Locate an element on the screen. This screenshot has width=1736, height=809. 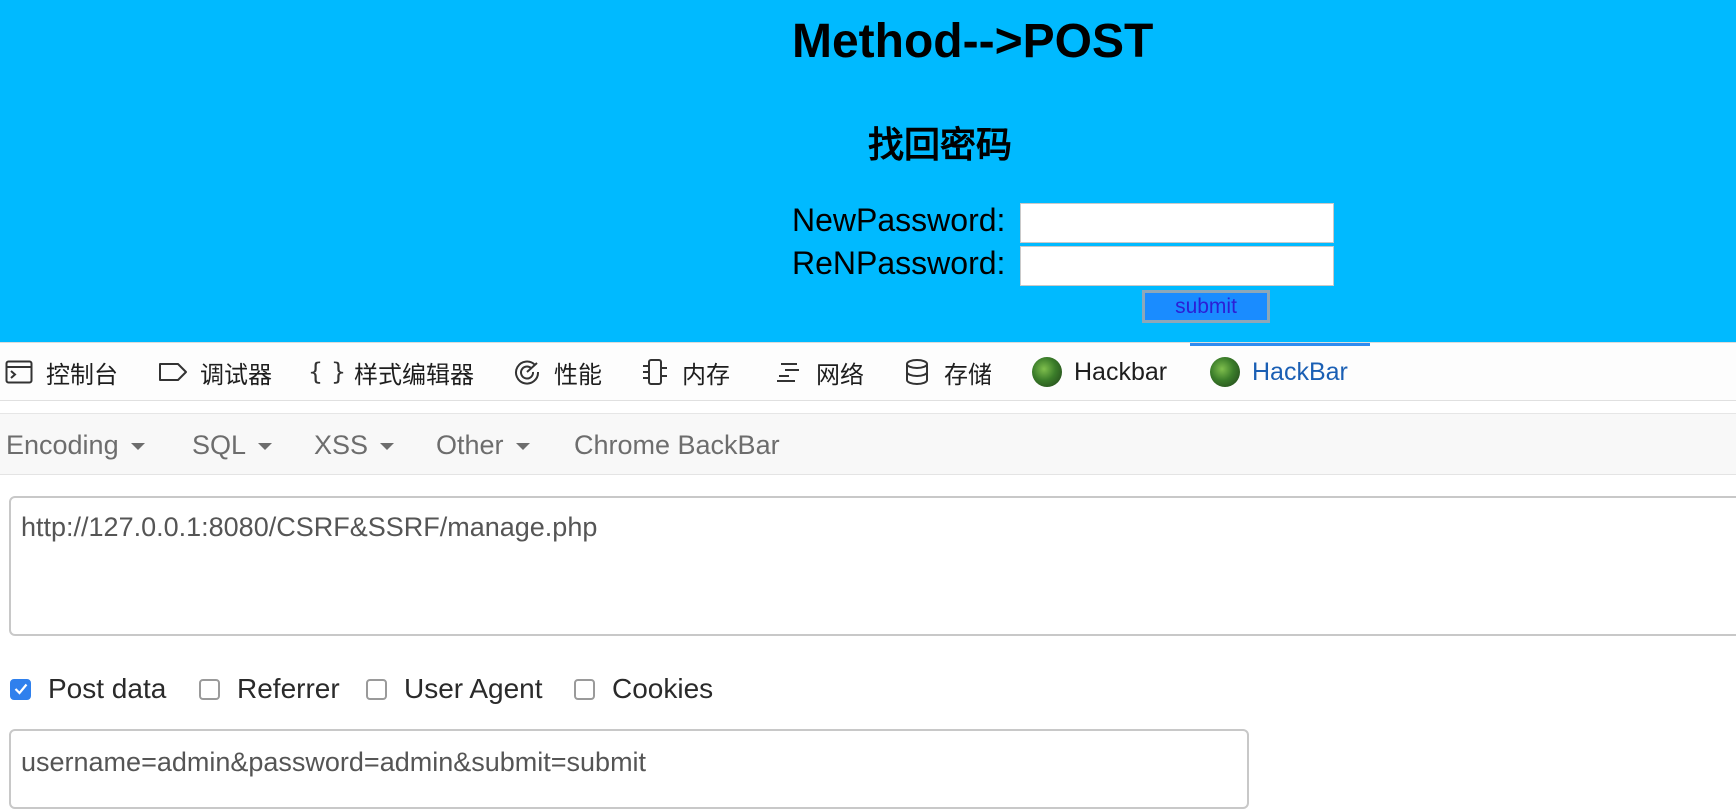
menu-encoding: Encoding is located at coordinates (75, 445).